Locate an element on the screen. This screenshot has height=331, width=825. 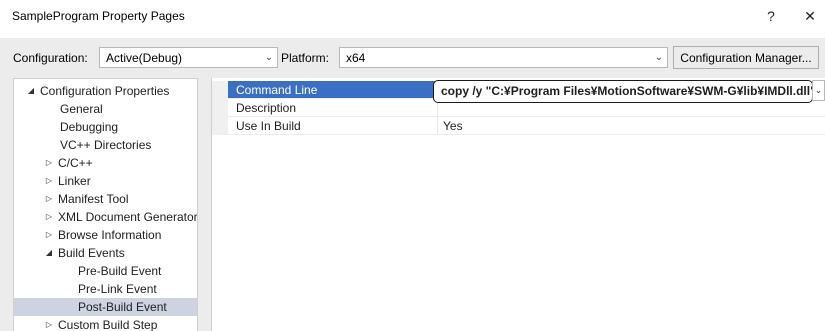
tree-item: ▷ C/C++ is located at coordinates (105, 163).